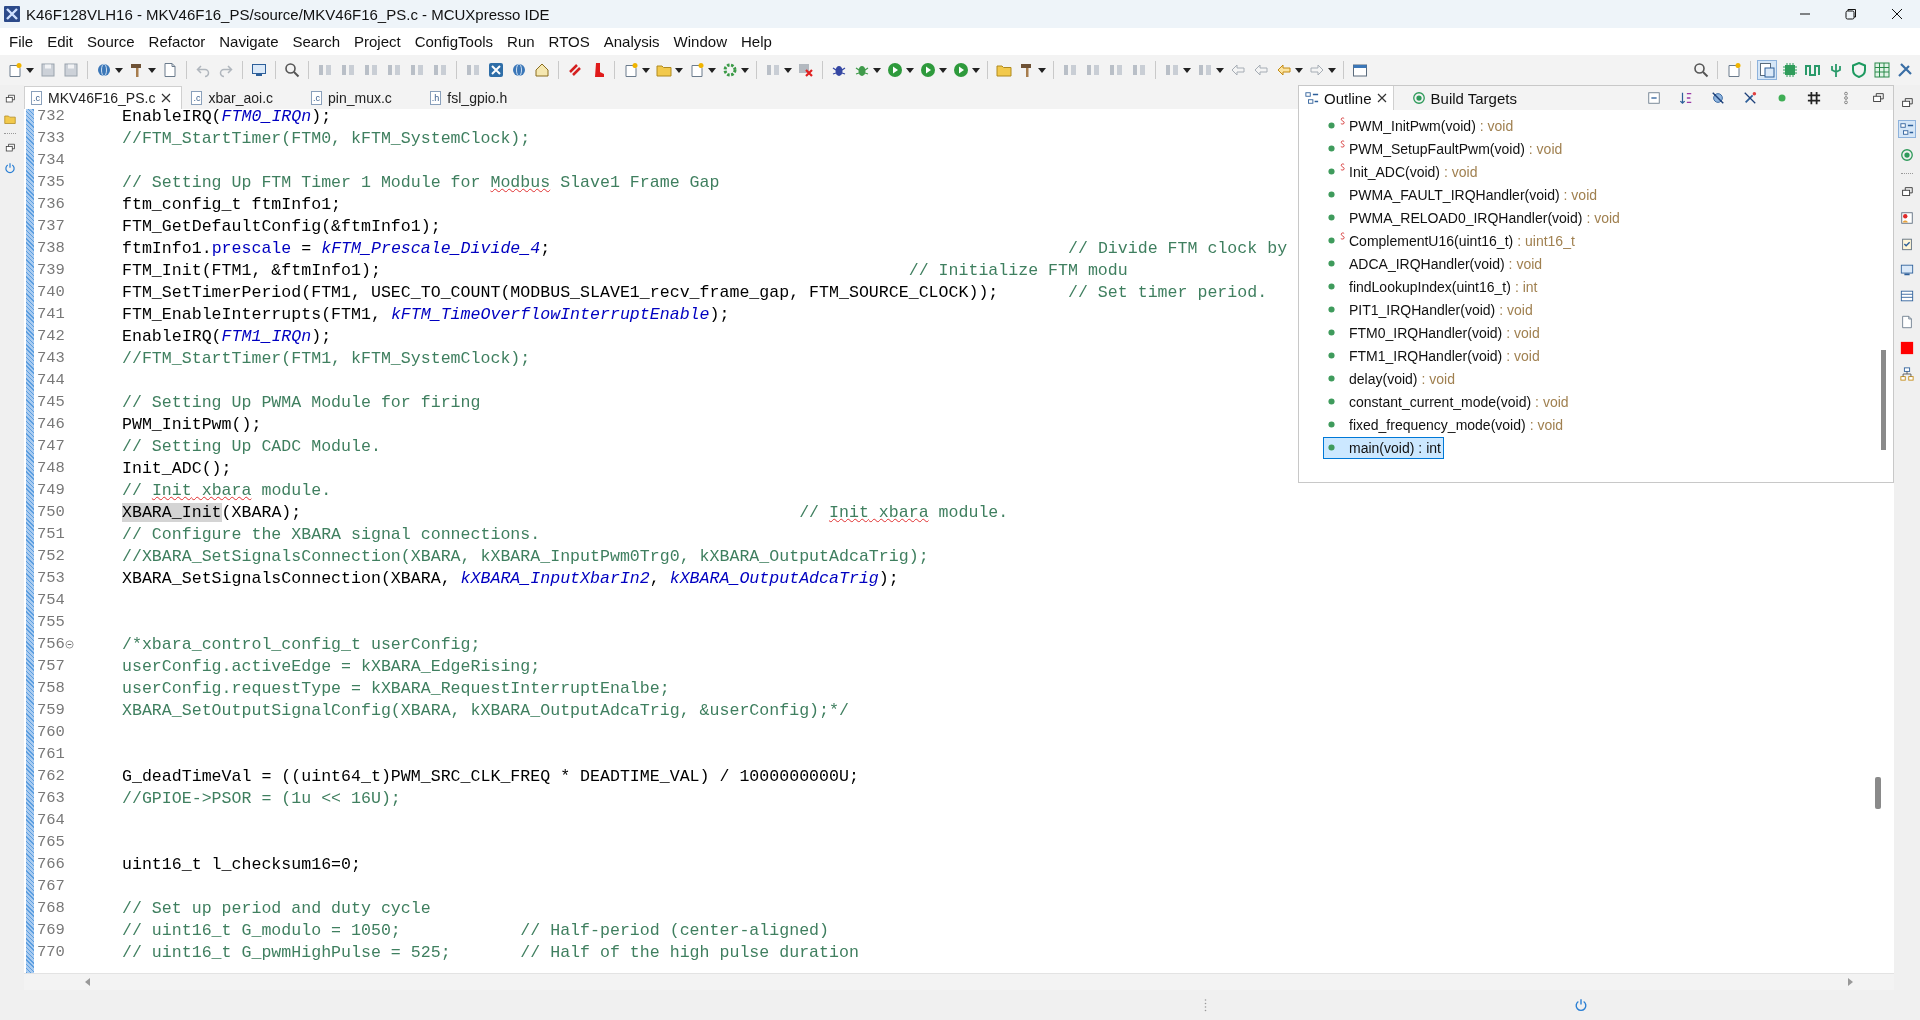  Describe the element at coordinates (103, 97) in the screenshot. I see `editor-tab: .c MKV46F16_PS.c` at that location.